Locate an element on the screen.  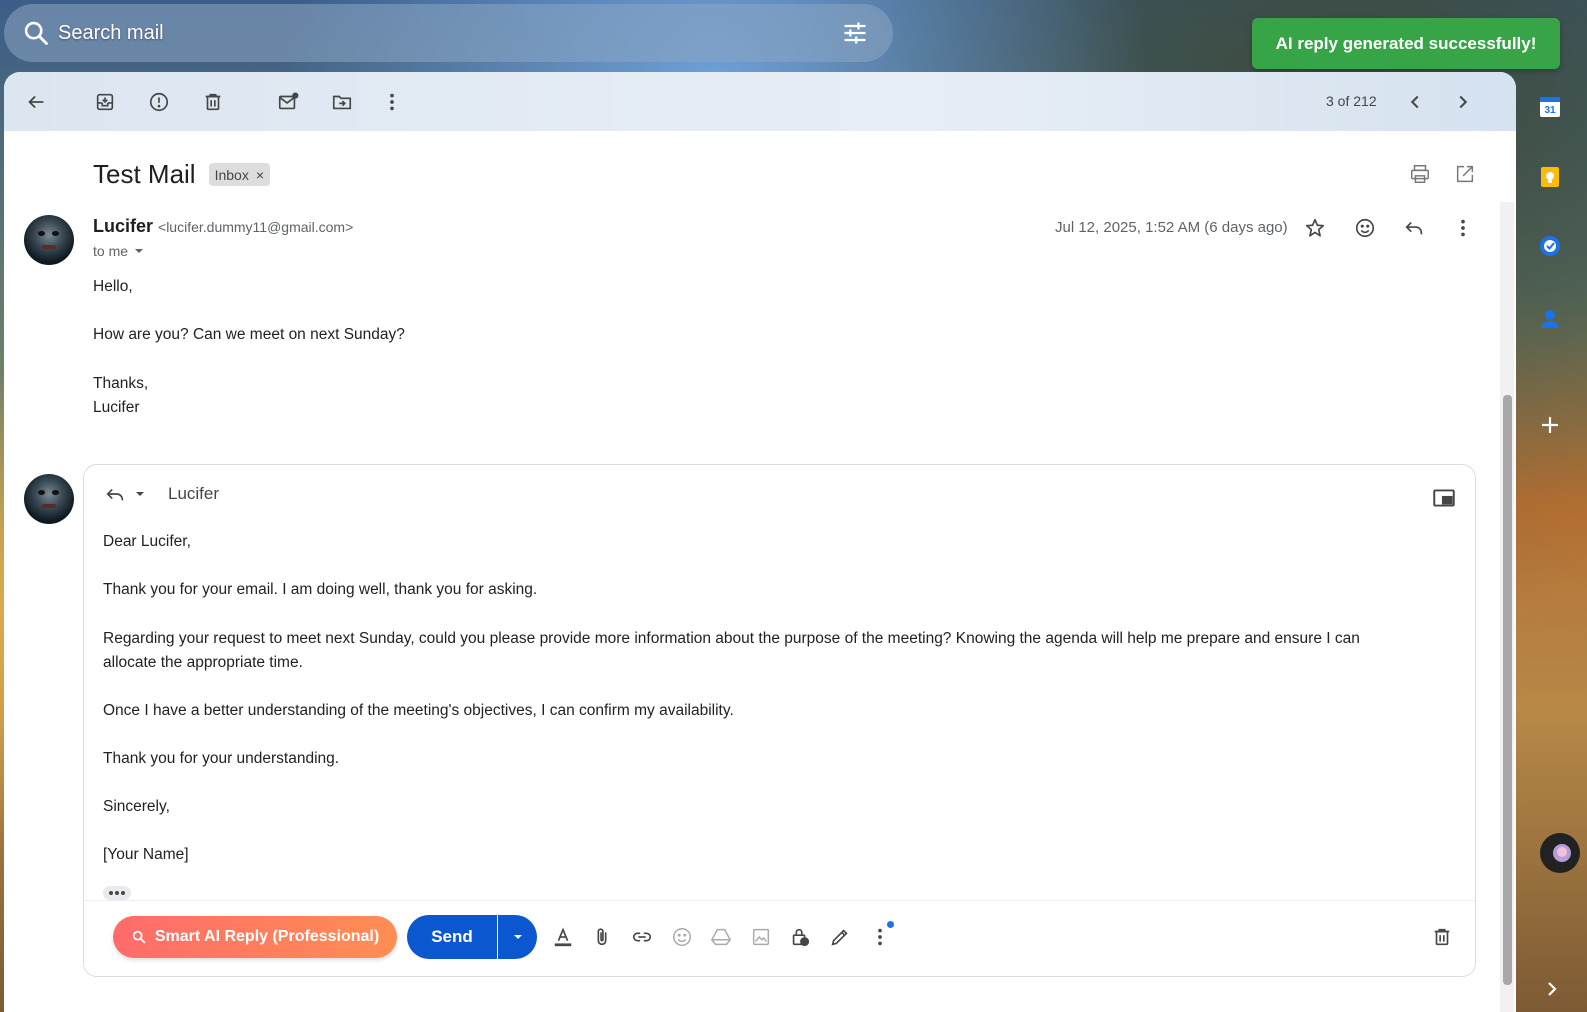
search-input: Search mail is located at coordinates (449, 33).